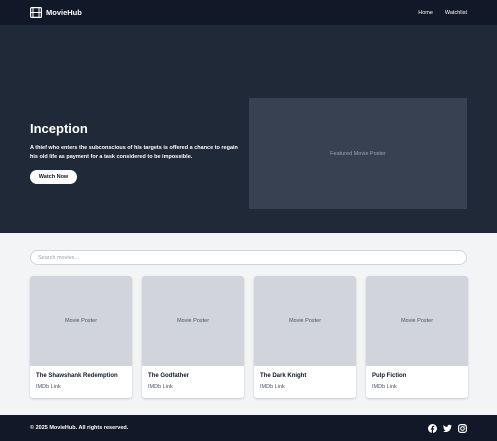  Describe the element at coordinates (248, 428) in the screenshot. I see `footer: © 2025 MovieHub. All rights reserved.` at that location.